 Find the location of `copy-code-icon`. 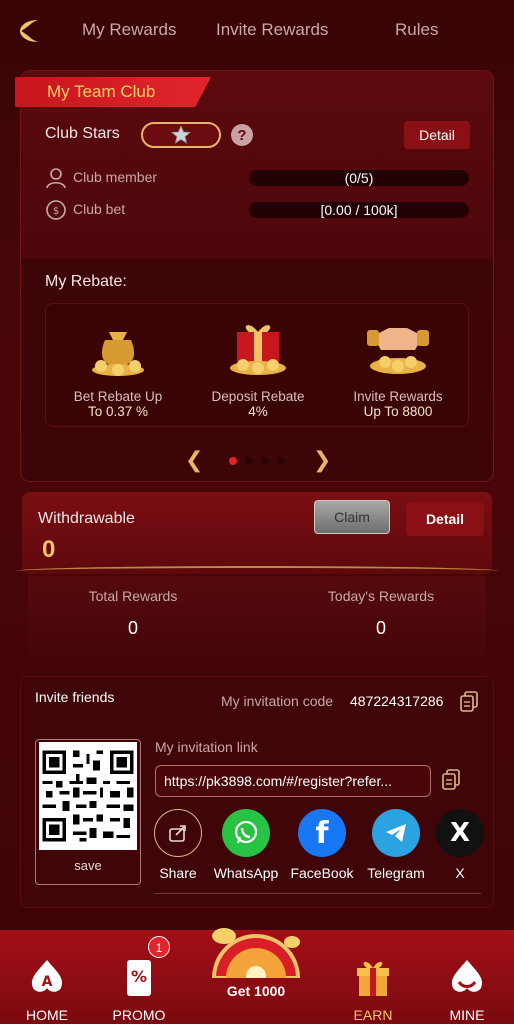

copy-code-icon is located at coordinates (469, 702).